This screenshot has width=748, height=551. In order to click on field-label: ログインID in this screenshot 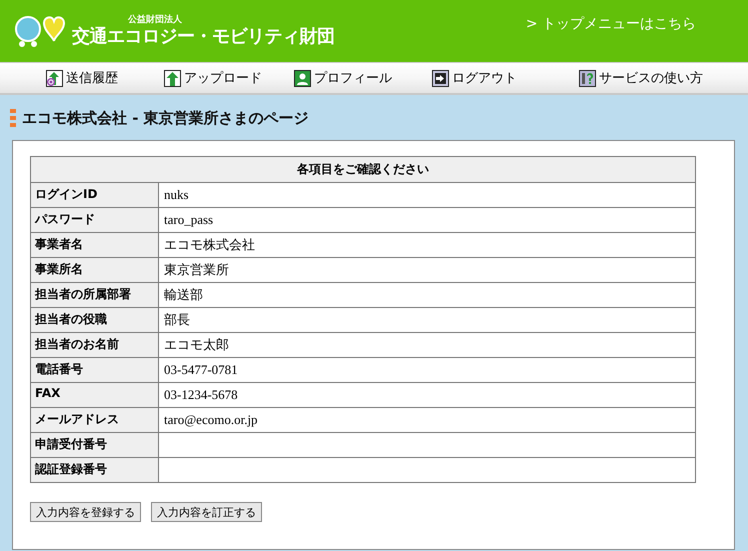, I will do `click(94, 195)`.